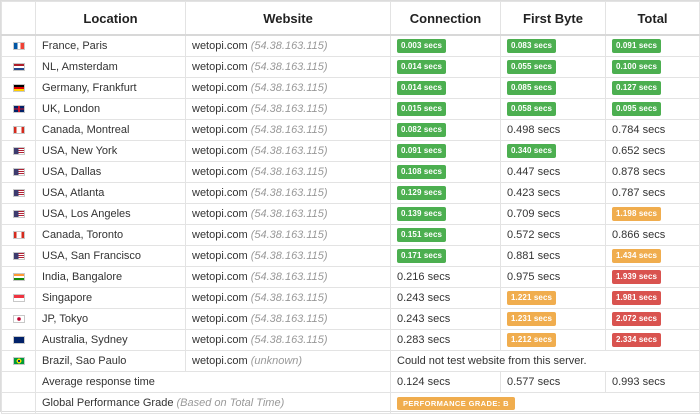 This screenshot has width=700, height=414. What do you see at coordinates (553, 130) in the screenshot?
I see `first-byte-cell: 0.498 secs` at bounding box center [553, 130].